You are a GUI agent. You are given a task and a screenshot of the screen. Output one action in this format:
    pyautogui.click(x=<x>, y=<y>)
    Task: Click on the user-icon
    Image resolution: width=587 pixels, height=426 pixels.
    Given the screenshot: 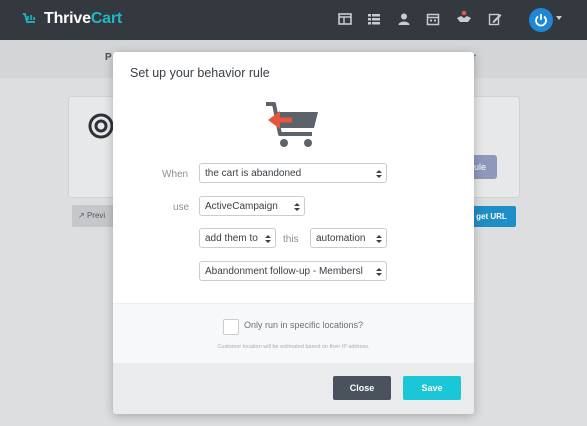 What is the action you would take?
    pyautogui.click(x=404, y=19)
    